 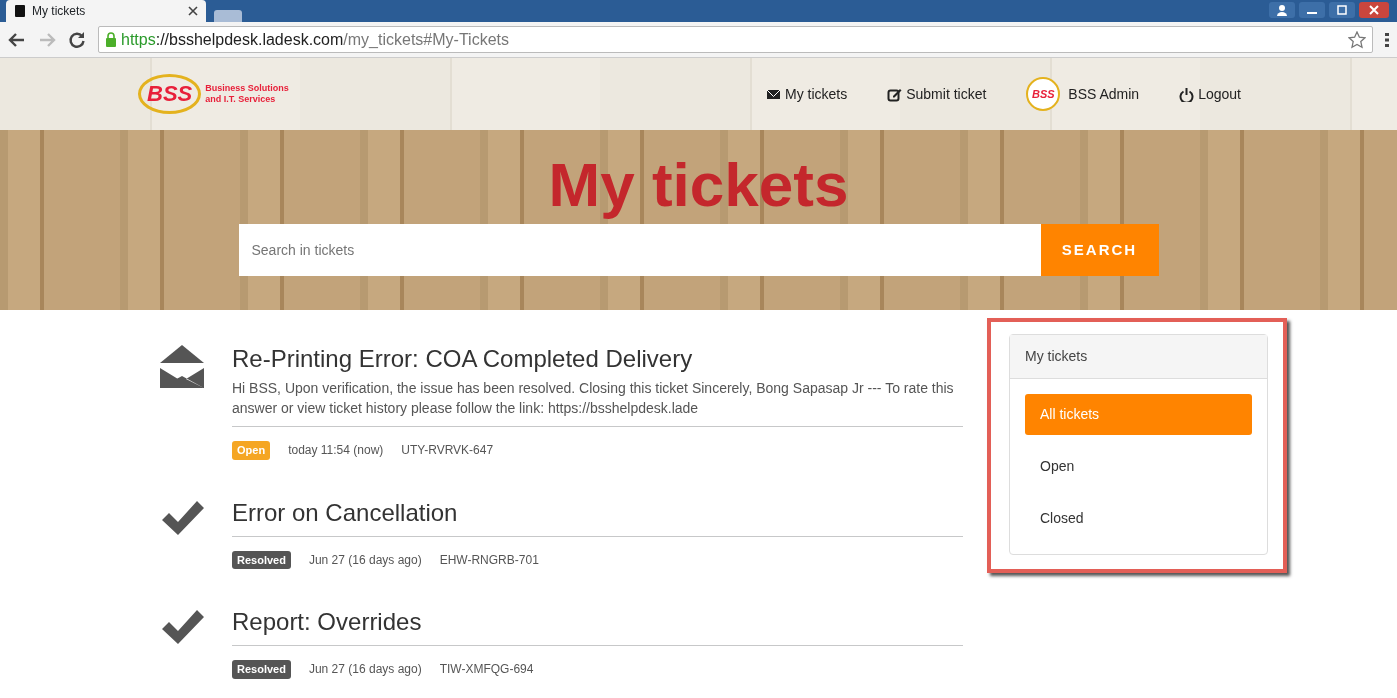 What do you see at coordinates (489, 560) in the screenshot?
I see `ticket-id: EHW-RNGRB-701` at bounding box center [489, 560].